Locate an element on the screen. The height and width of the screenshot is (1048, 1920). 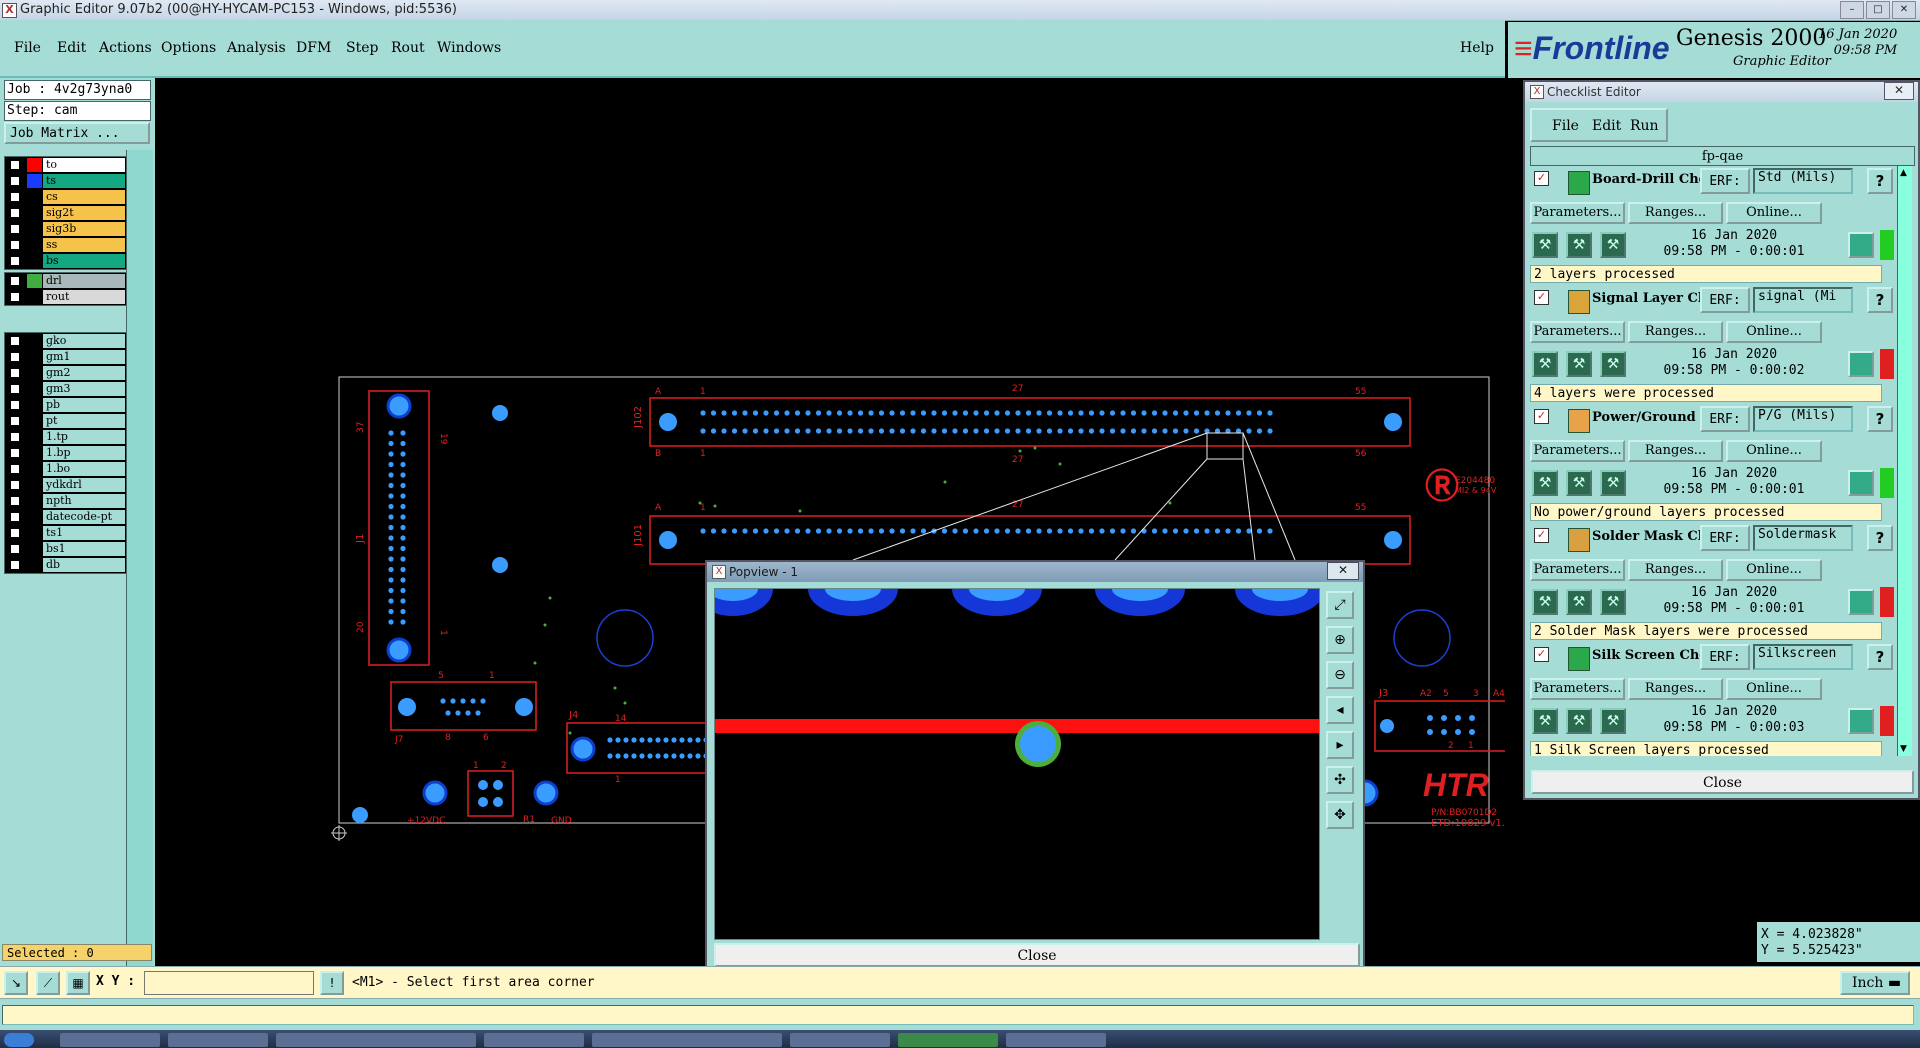
start-button-icon is located at coordinates (19, 1040).